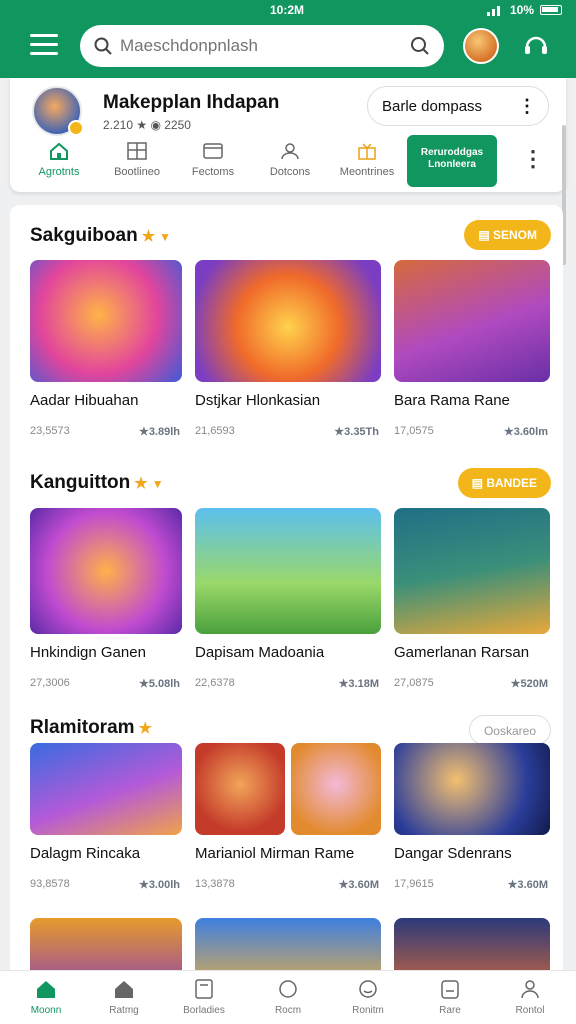 The height and width of the screenshot is (1024, 576). Describe the element at coordinates (530, 997) in the screenshot. I see `nav-item-6: Rontol` at that location.